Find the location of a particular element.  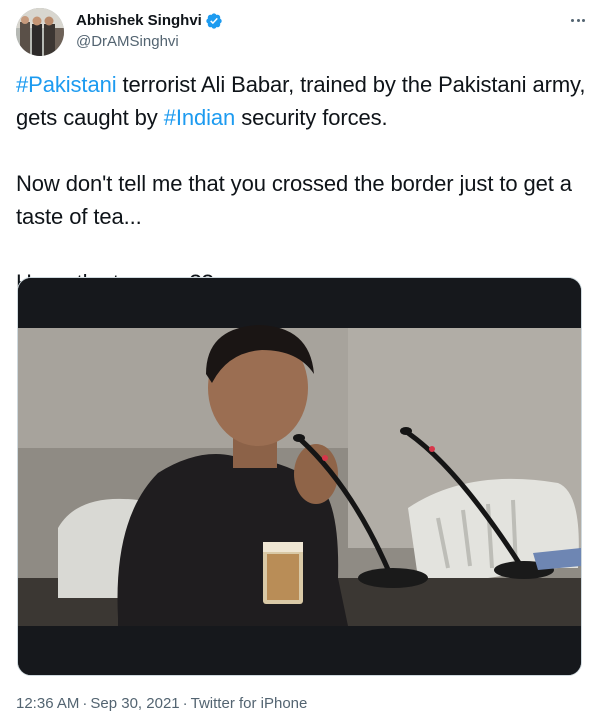

tweet-source: Twitter for iPhone is located at coordinates (249, 703).